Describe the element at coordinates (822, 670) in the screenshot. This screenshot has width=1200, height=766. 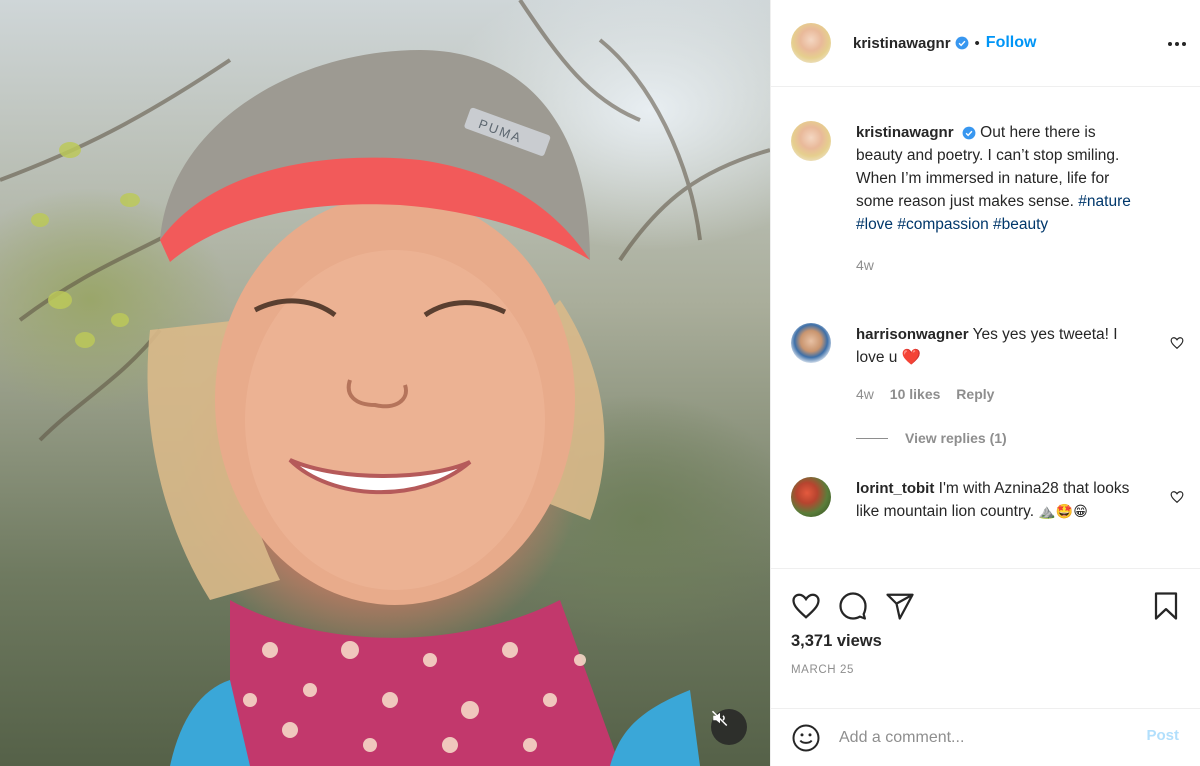
I see `post-date: MARCH 25` at that location.